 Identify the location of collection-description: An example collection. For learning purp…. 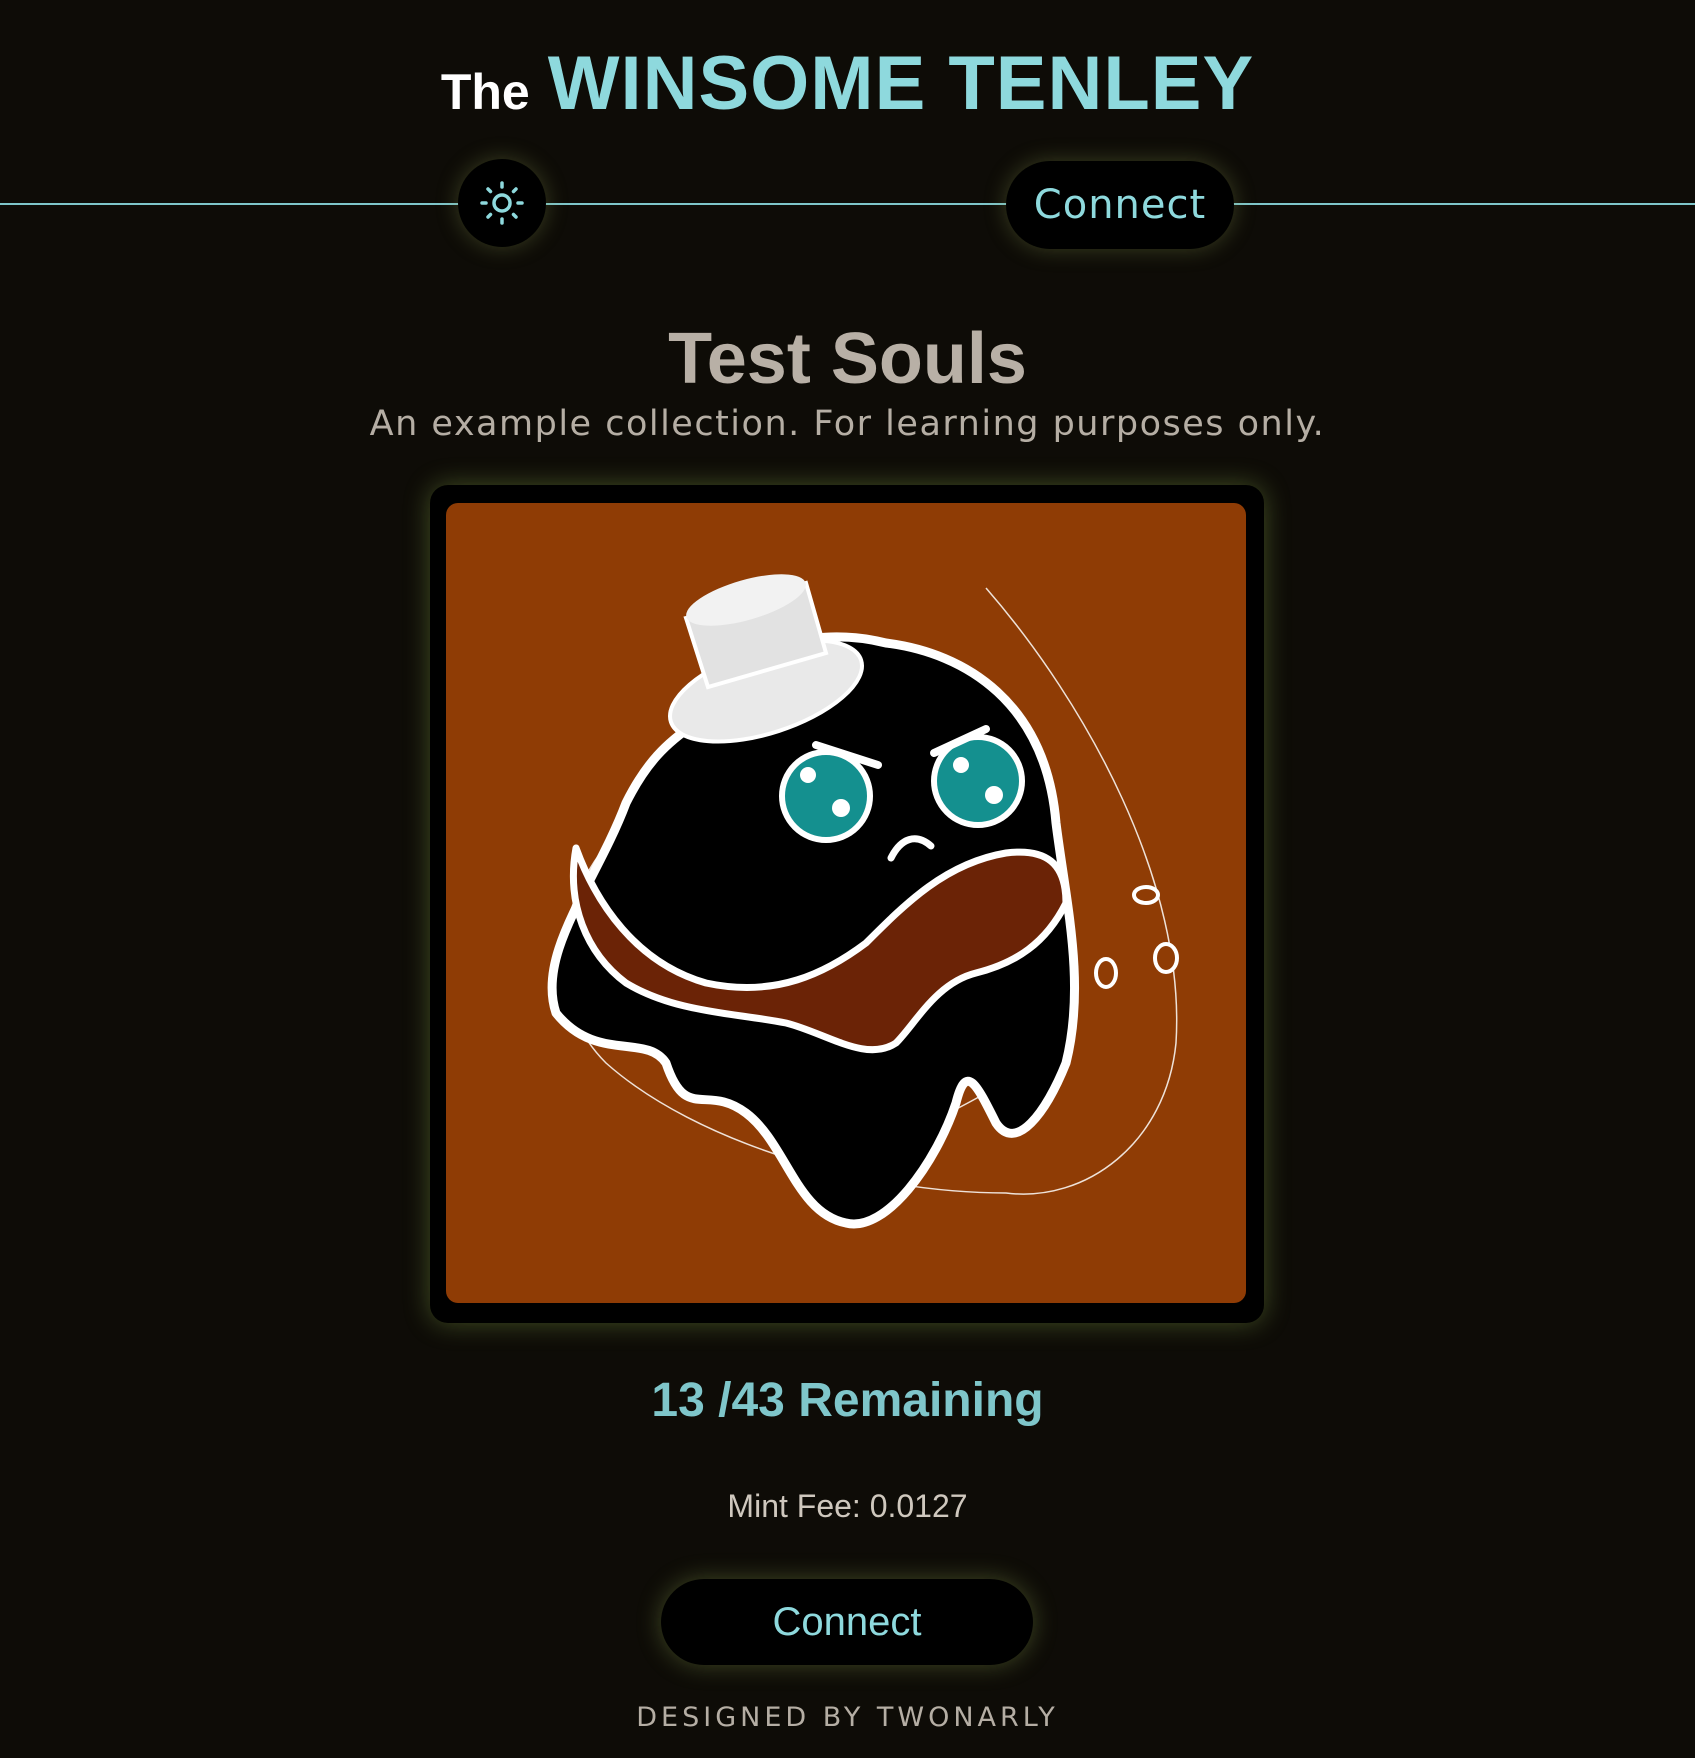
(847, 424).